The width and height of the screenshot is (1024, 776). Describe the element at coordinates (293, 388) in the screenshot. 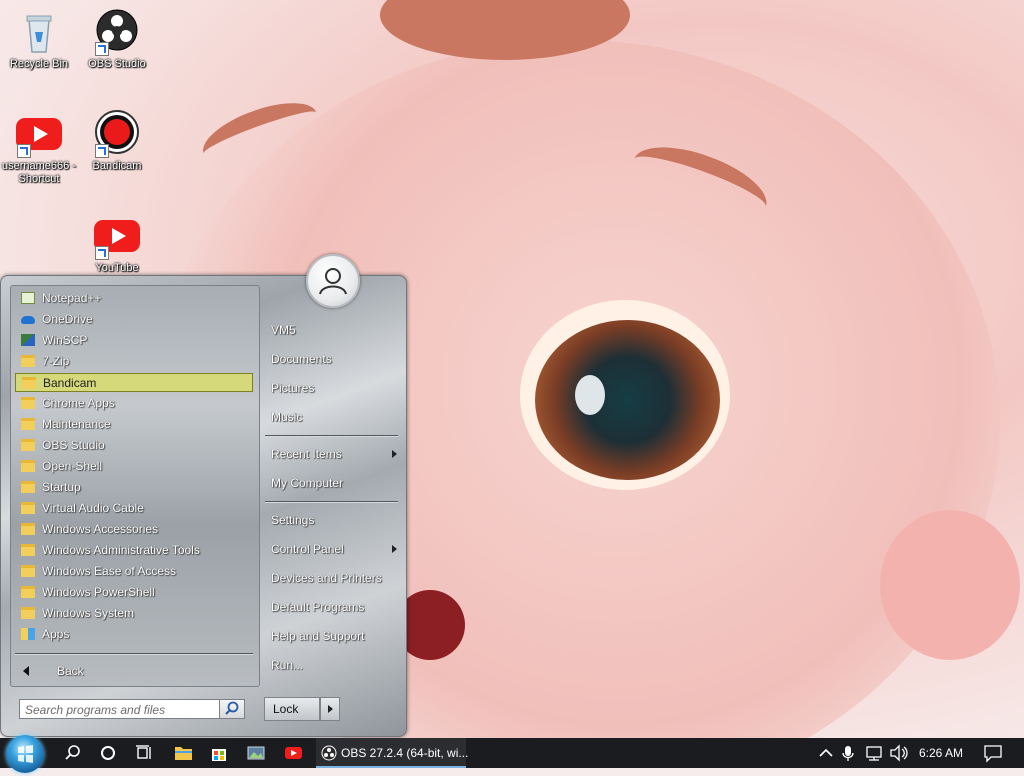

I see `right-item-label: Pictures` at that location.